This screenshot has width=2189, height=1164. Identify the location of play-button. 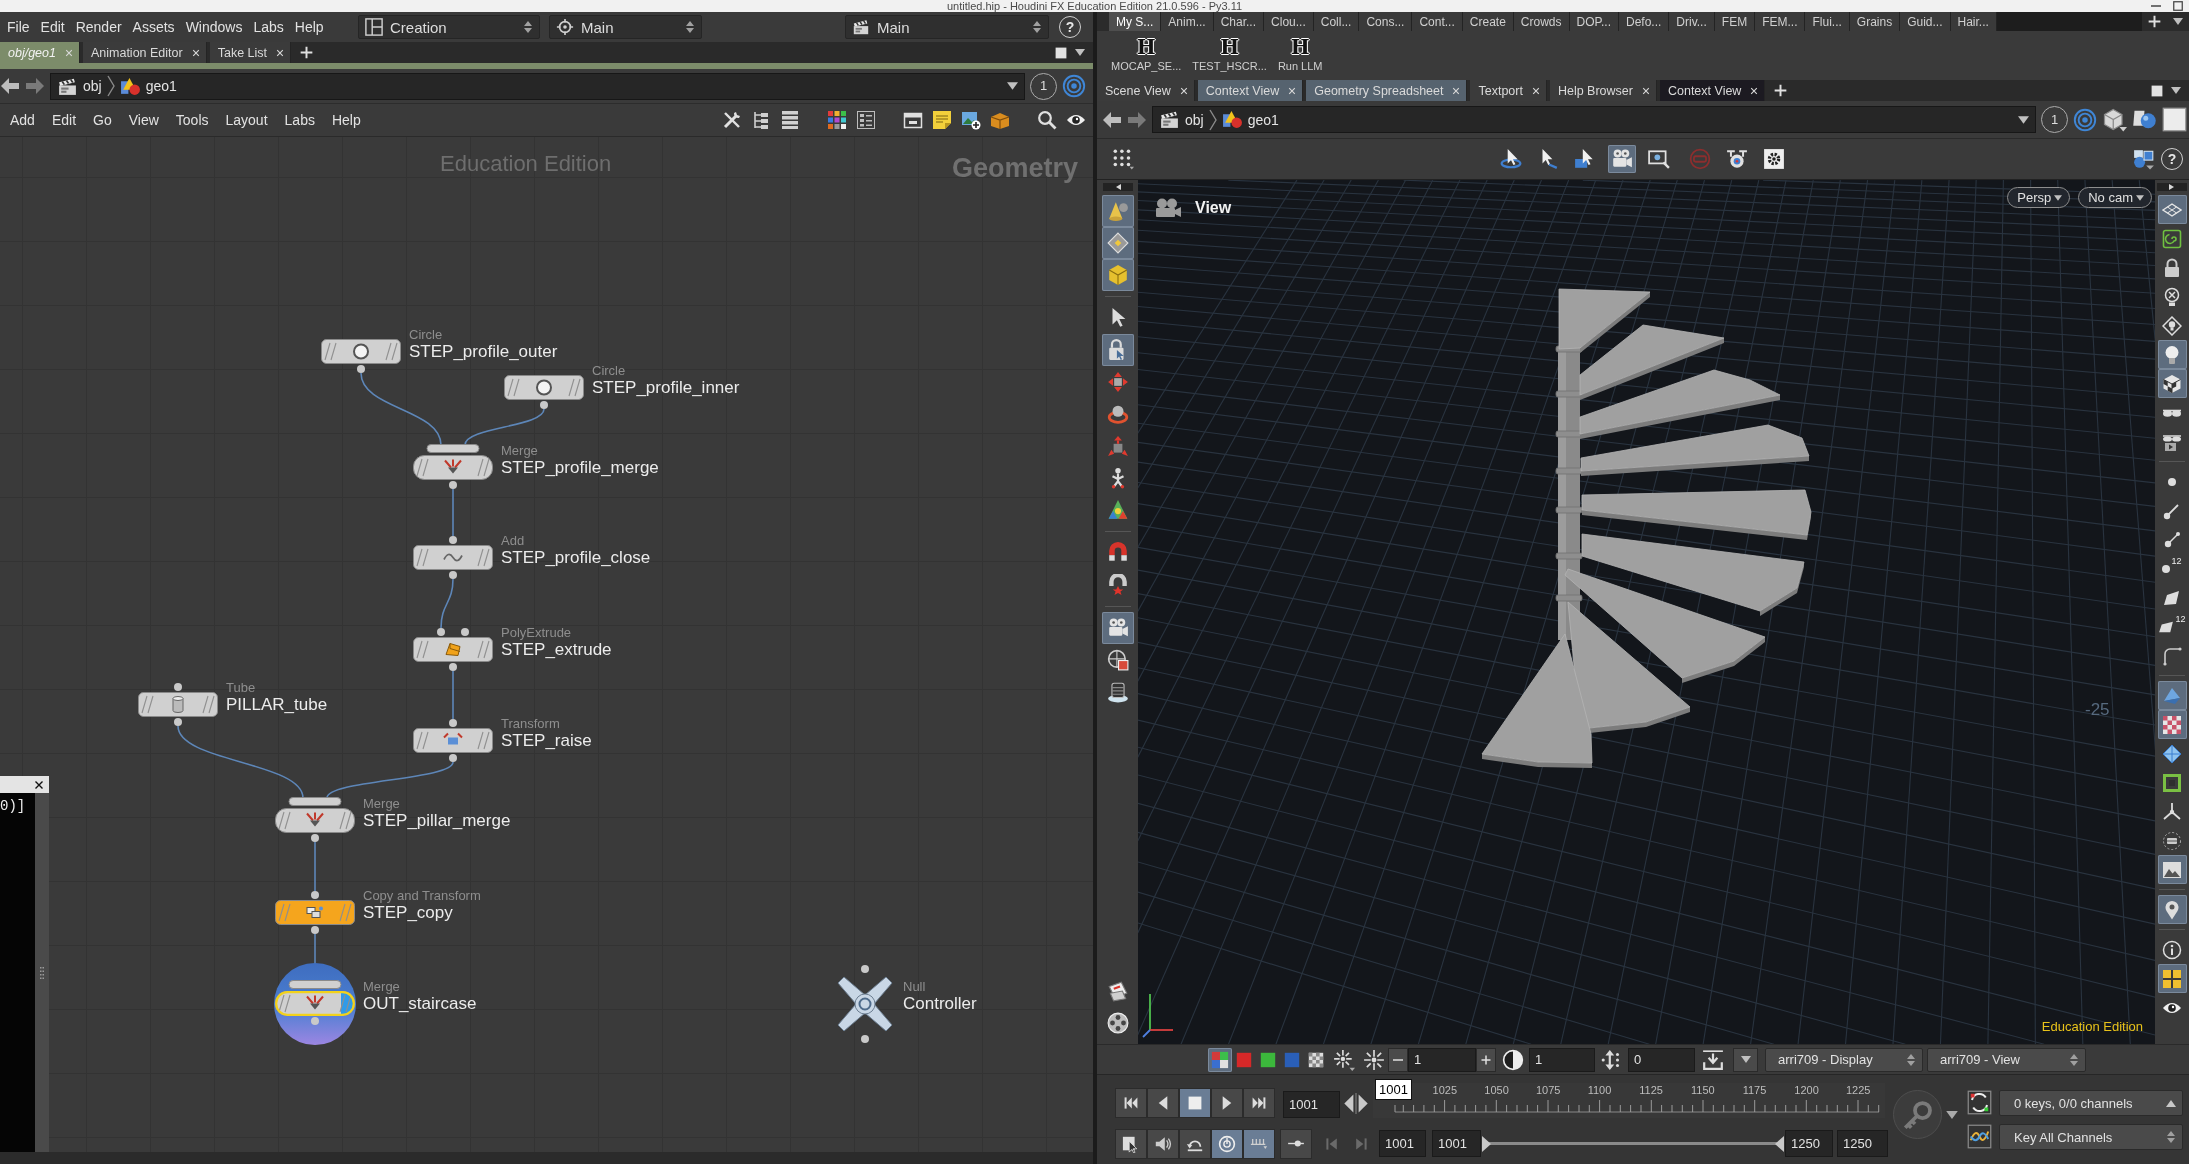
(1227, 1103).